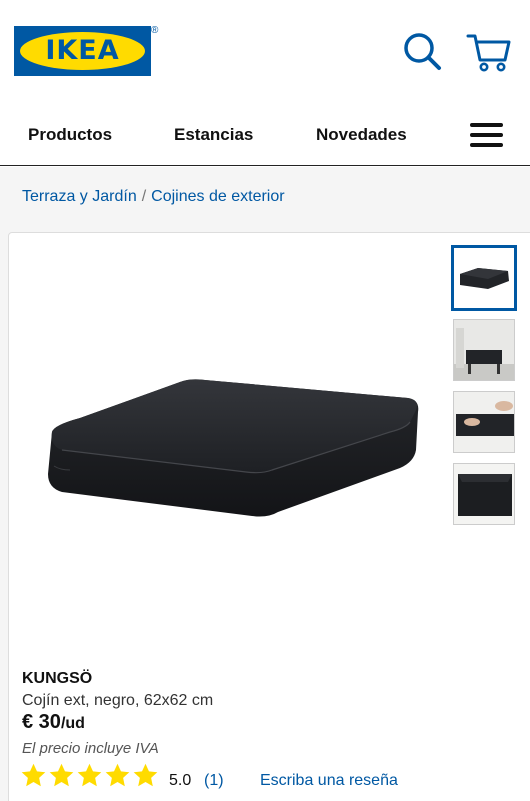 This screenshot has height=801, width=530. I want to click on price-value: € 30, so click(41, 722).